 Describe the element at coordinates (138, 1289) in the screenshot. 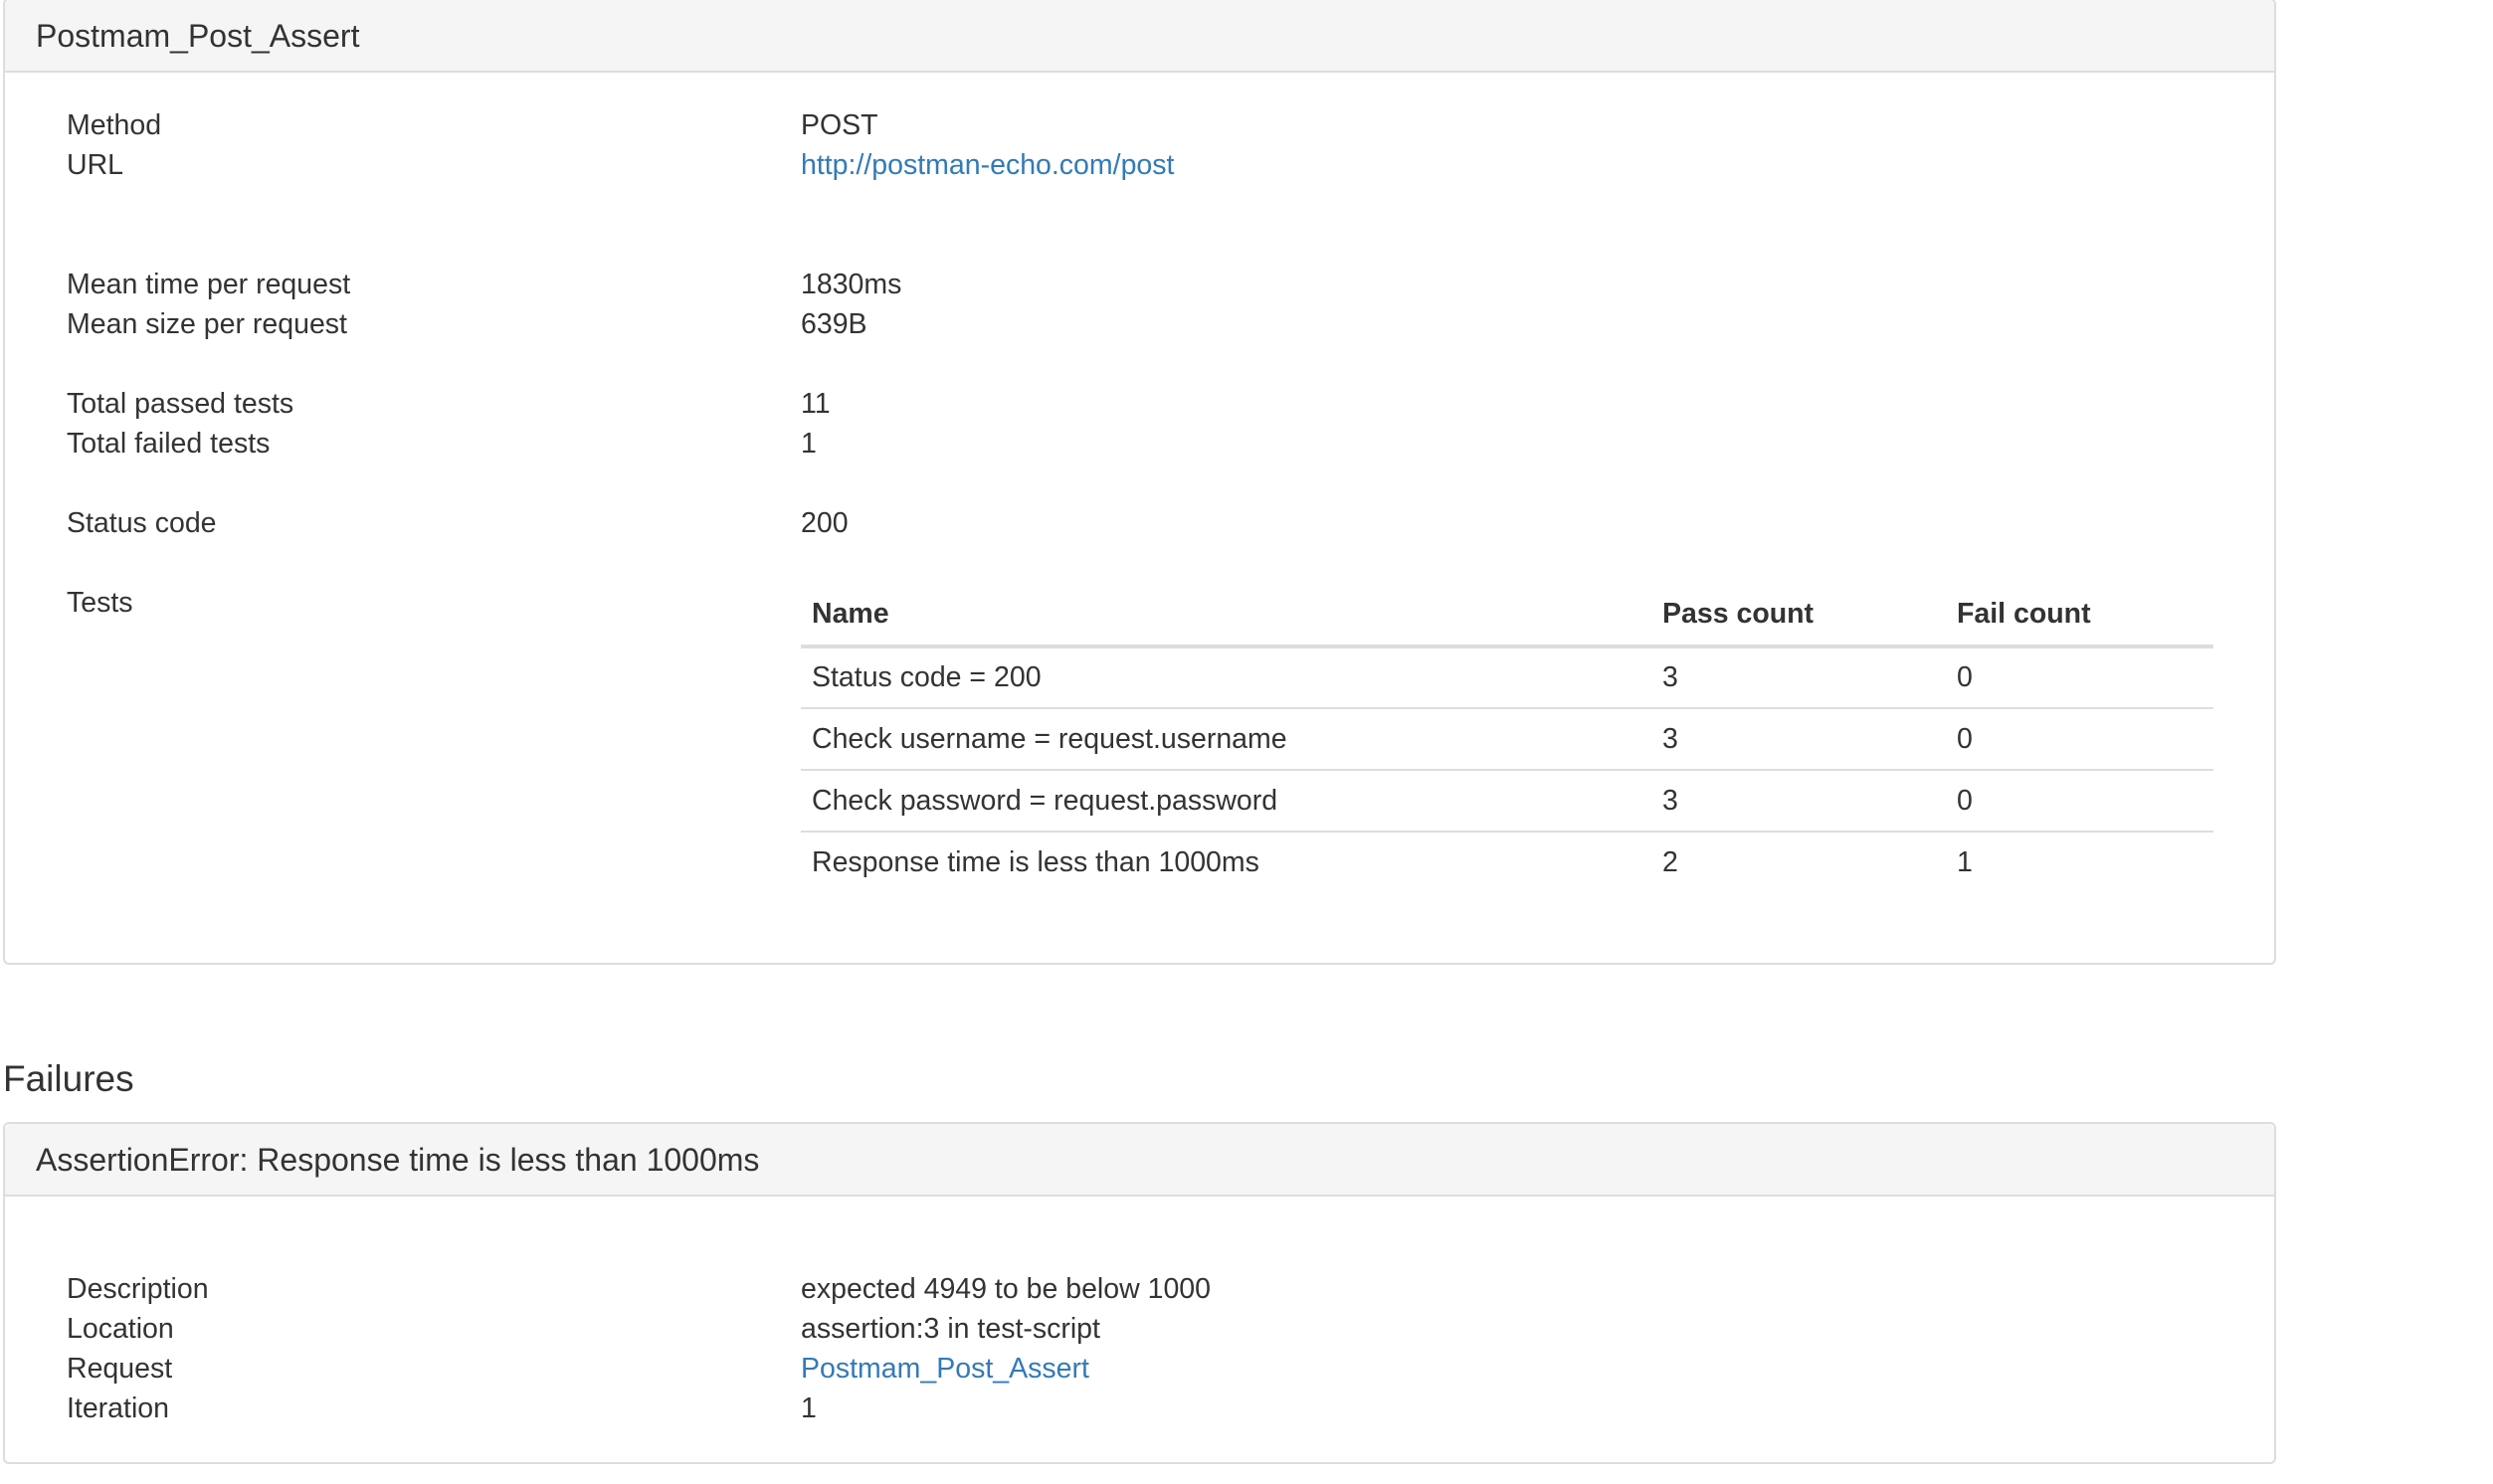

I see `description-label: Description` at that location.